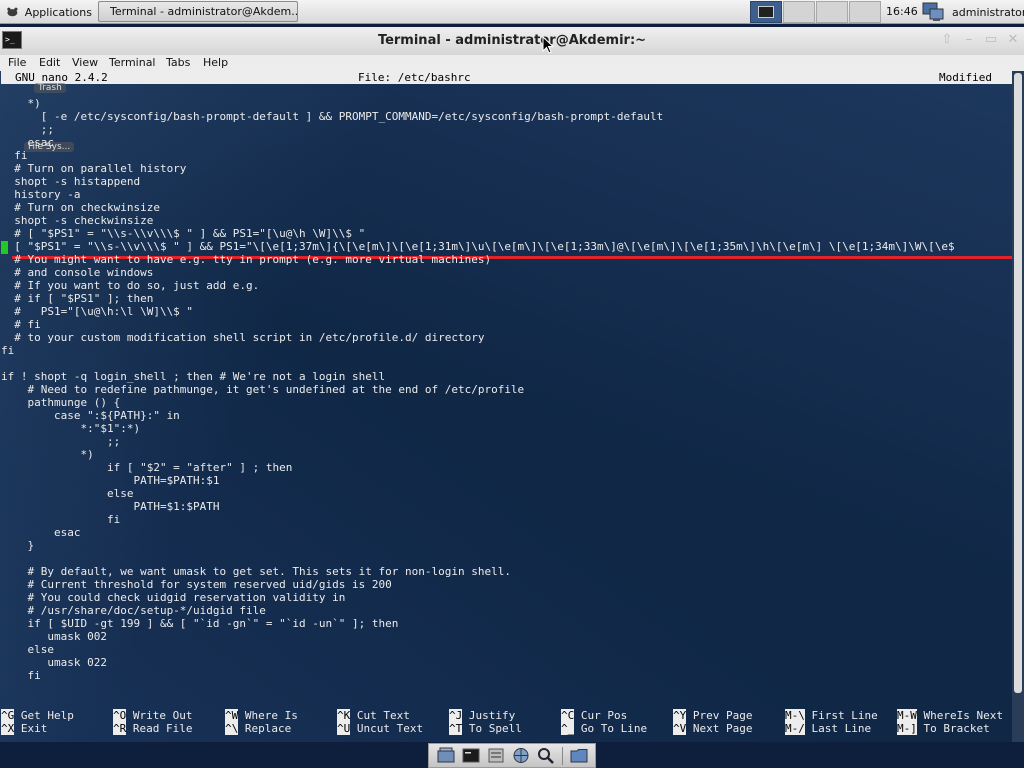 This screenshot has height=768, width=1024. Describe the element at coordinates (482, 715) in the screenshot. I see `shortcut-justify: ^J Justify` at that location.